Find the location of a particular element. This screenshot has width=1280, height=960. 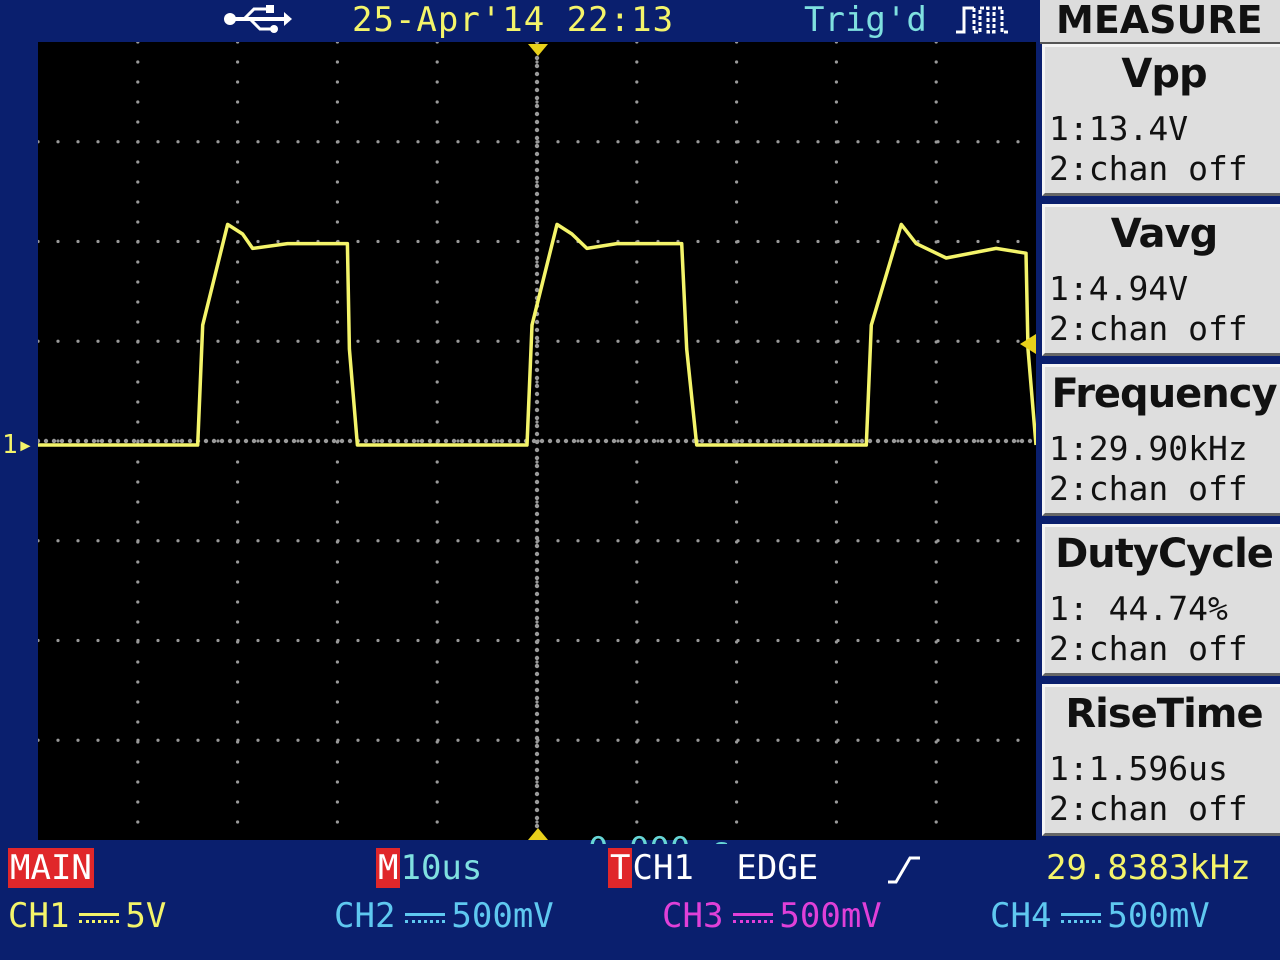

measure-menu-title: MEASURE is located at coordinates (1160, 22).